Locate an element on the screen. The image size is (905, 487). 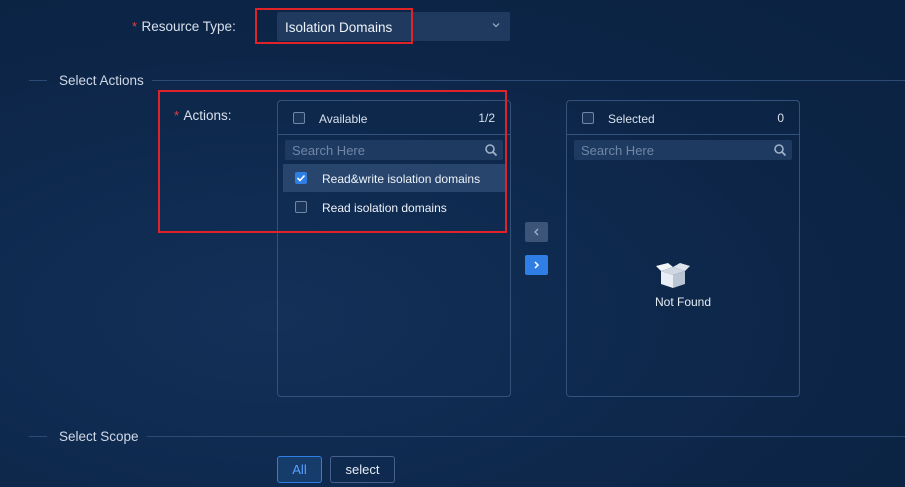
selected-panel-header: Selected 0 is located at coordinates (683, 118).